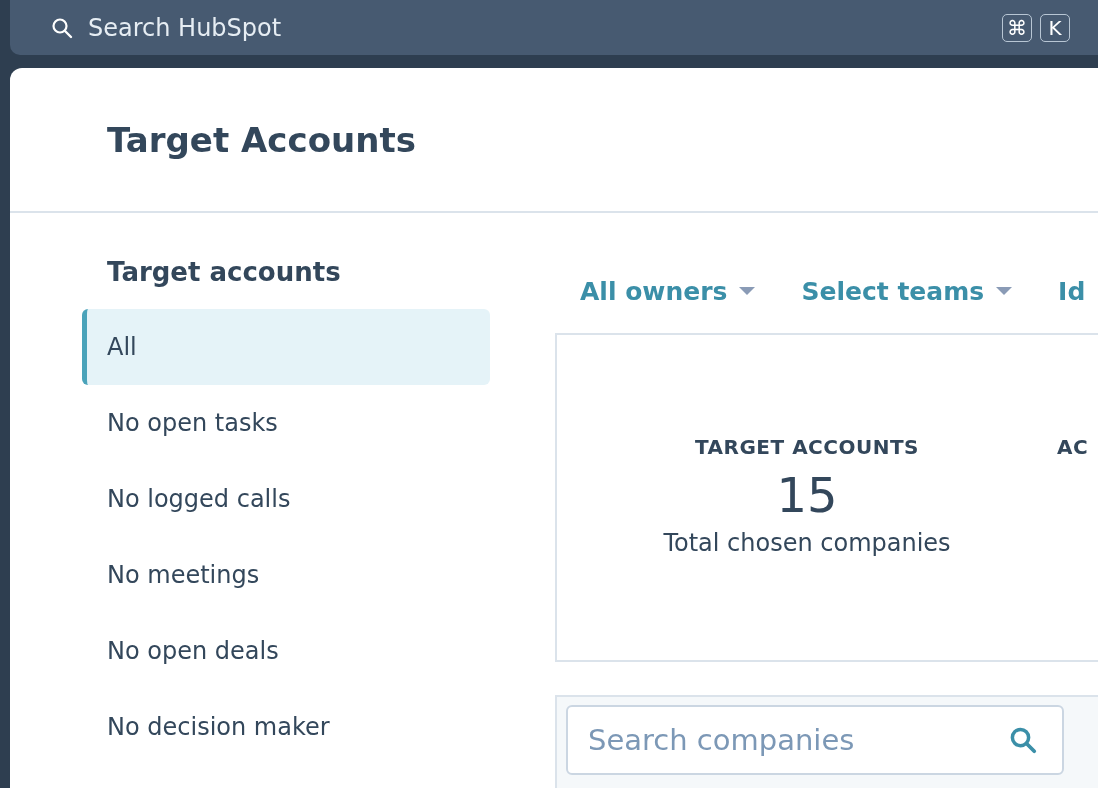 The width and height of the screenshot is (1098, 788). I want to click on company-search-field: Search companies, so click(815, 740).